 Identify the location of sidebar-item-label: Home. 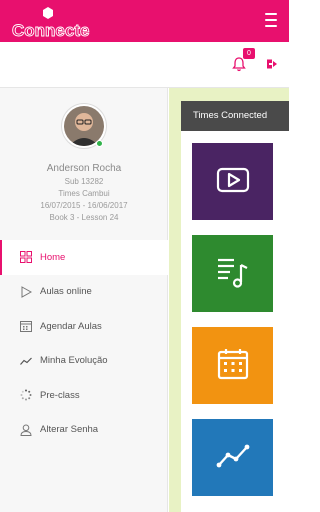
(53, 257).